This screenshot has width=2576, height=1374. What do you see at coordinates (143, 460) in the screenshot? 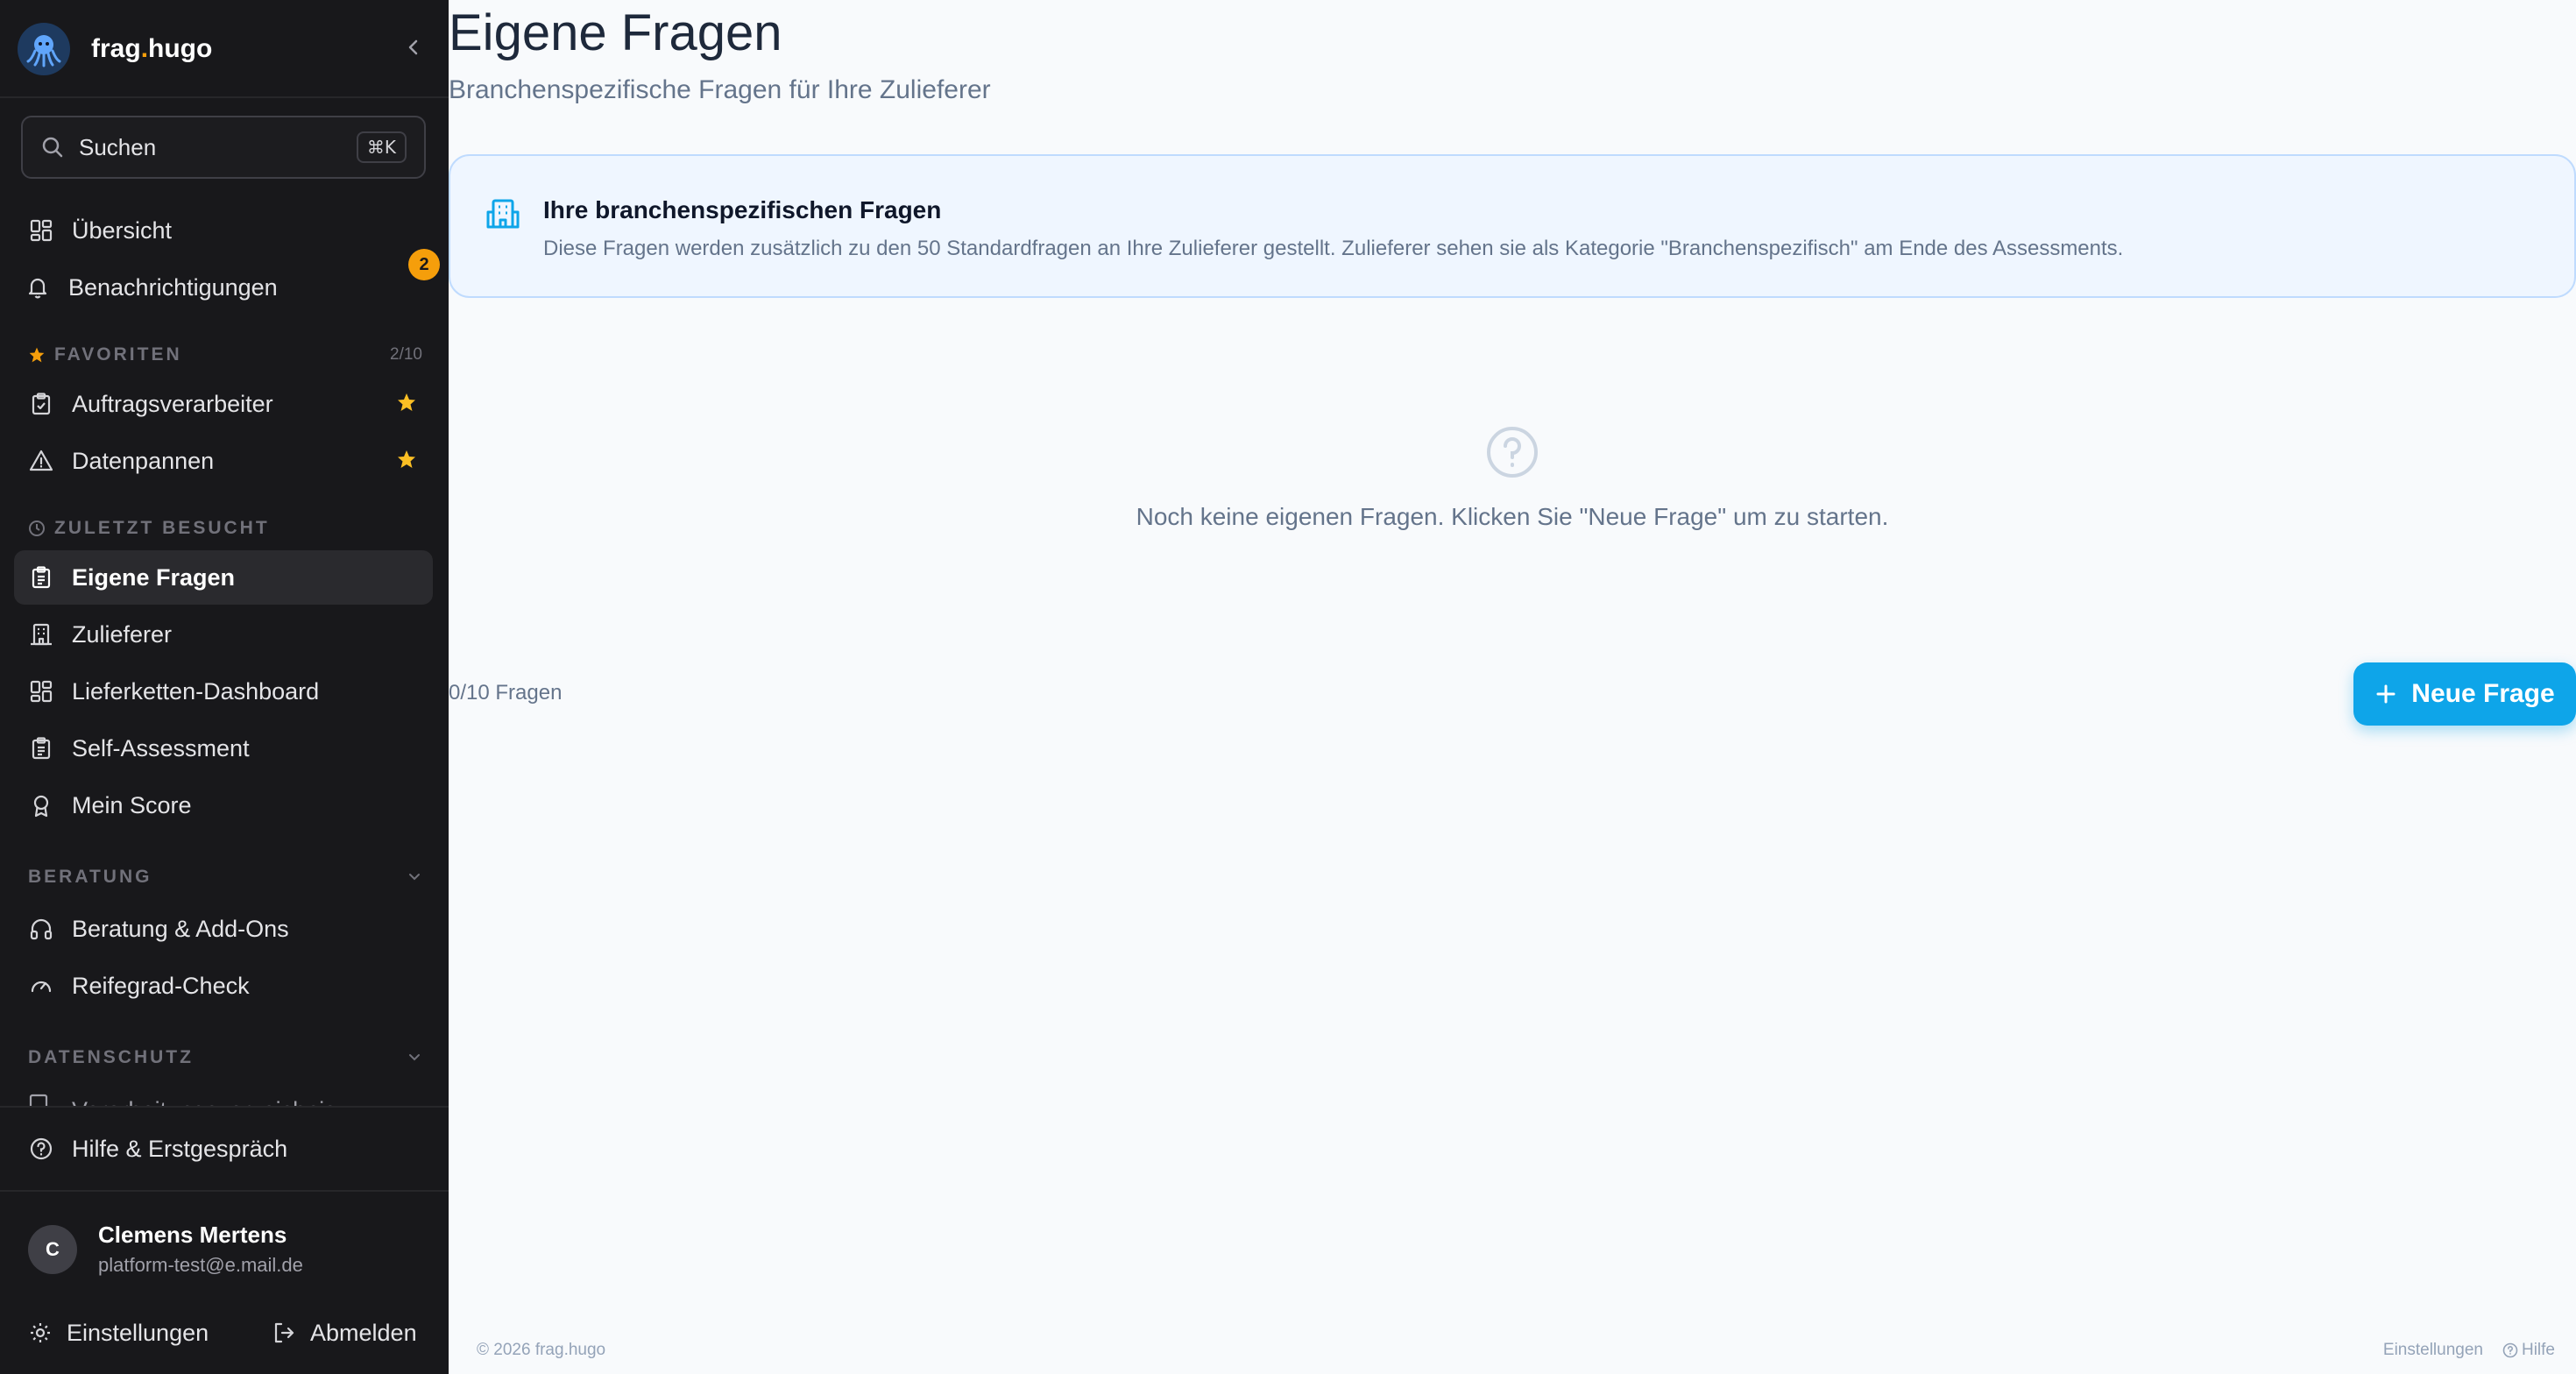
I see `nav-label: Datenpannen` at bounding box center [143, 460].